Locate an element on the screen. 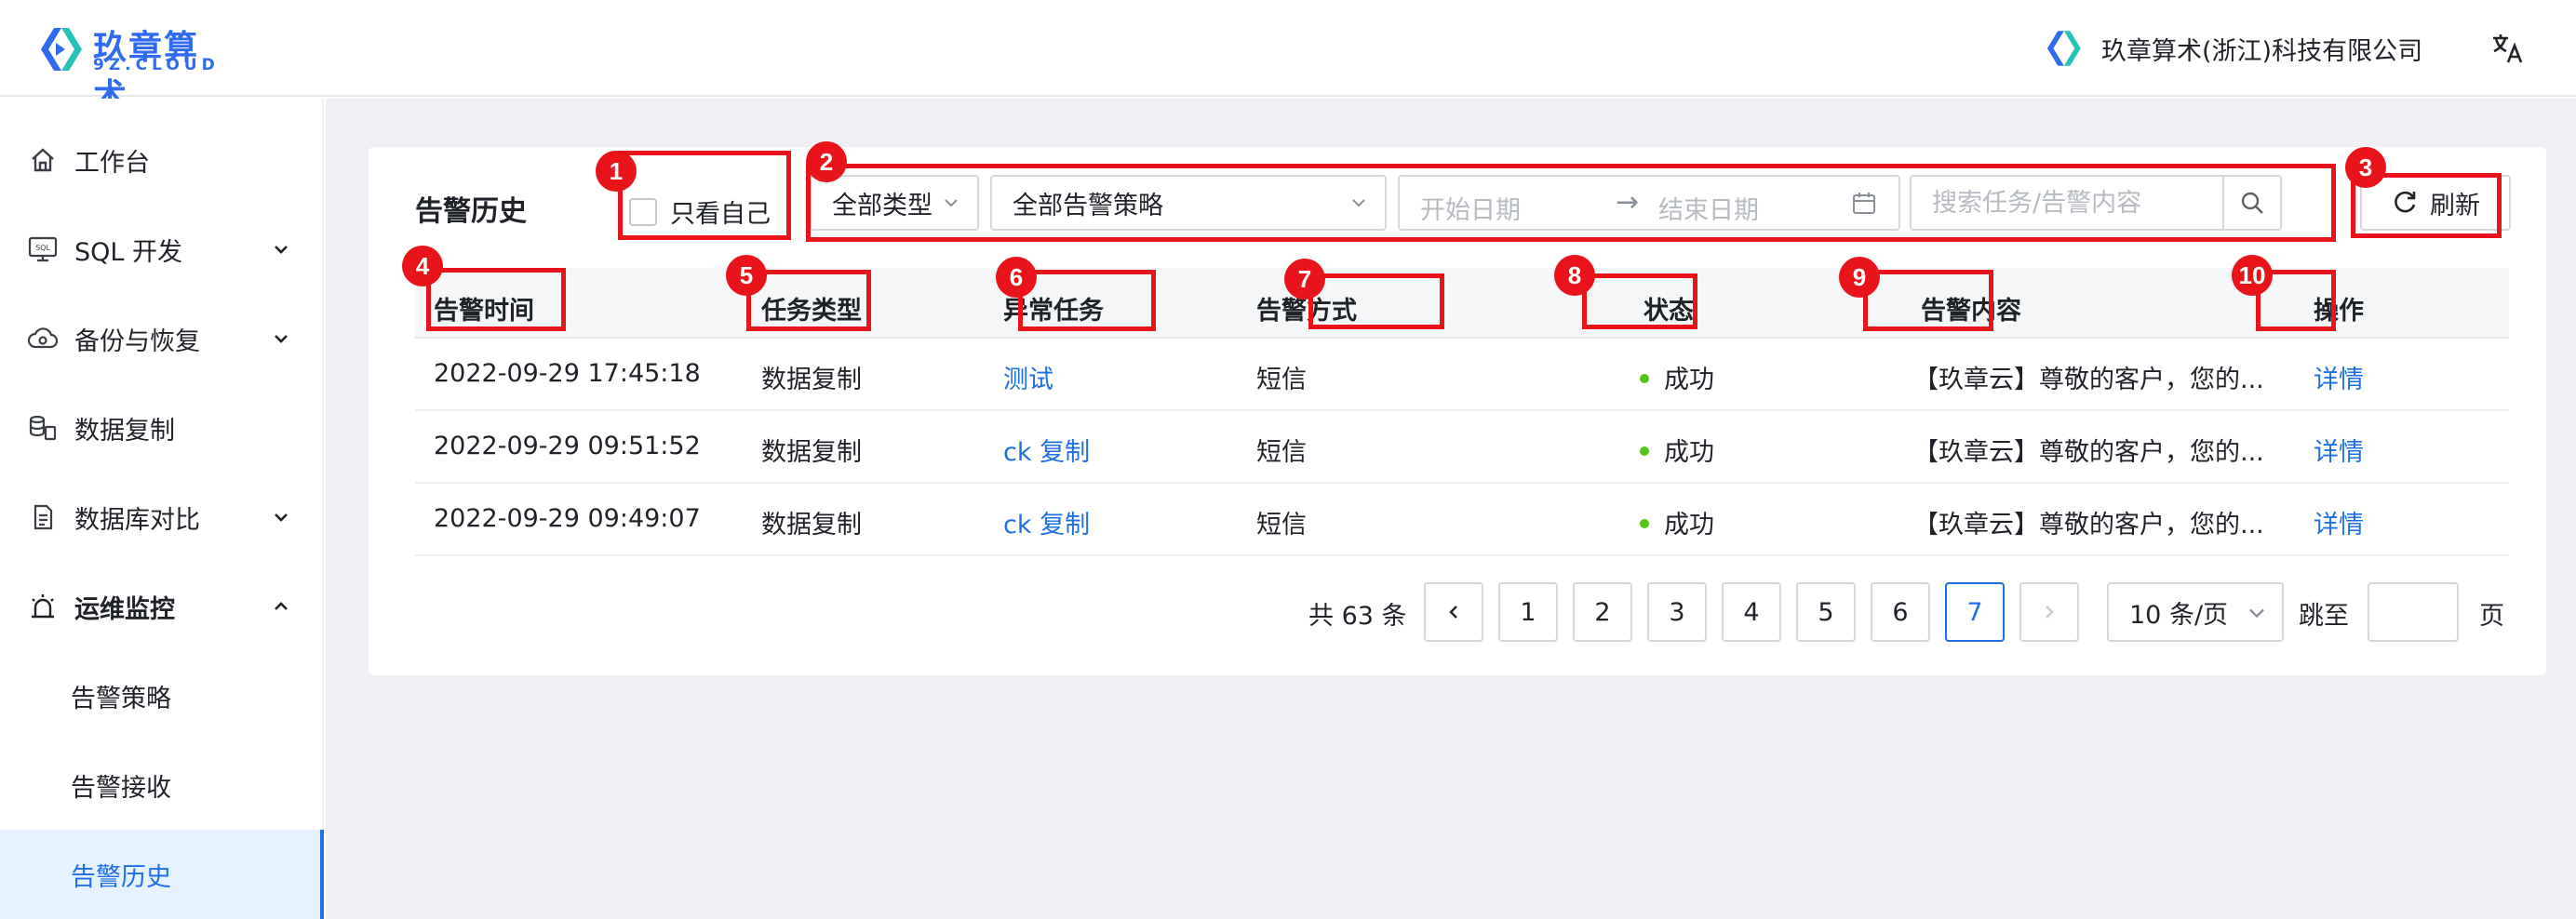 This screenshot has height=919, width=2576. sql-icon: SQL is located at coordinates (43, 250).